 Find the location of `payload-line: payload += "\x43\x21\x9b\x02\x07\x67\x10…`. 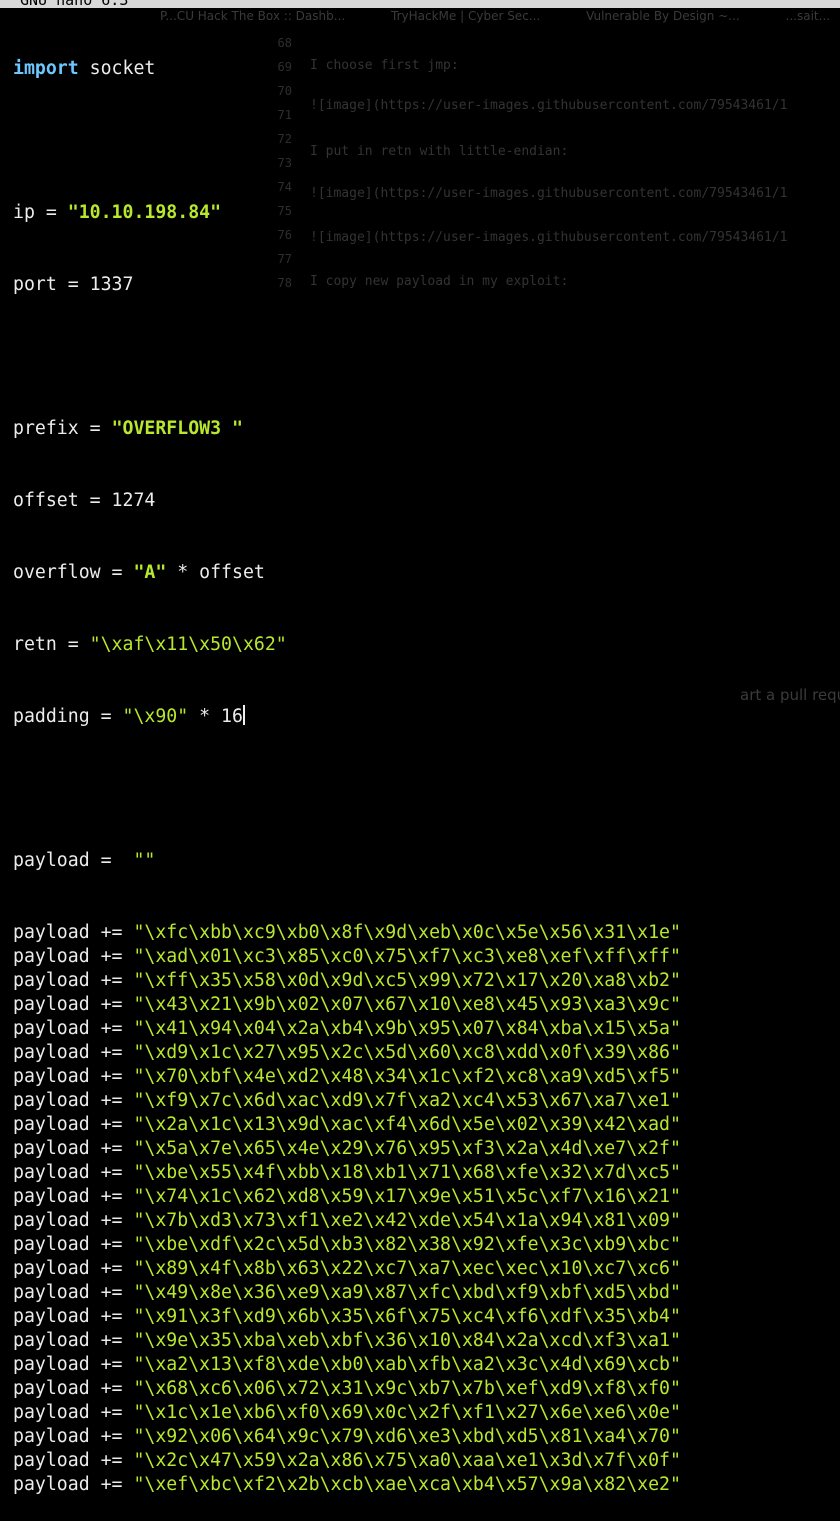

payload-line: payload += "\x43\x21\x9b\x02\x07\x67\x10… is located at coordinates (347, 1005).